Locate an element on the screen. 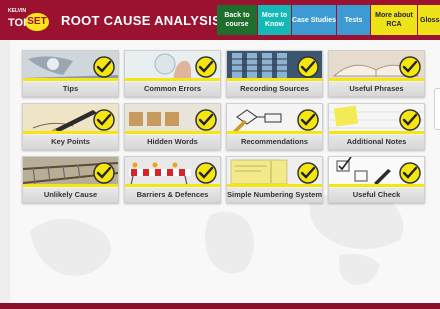  tile-label: Tips is located at coordinates (70, 89).